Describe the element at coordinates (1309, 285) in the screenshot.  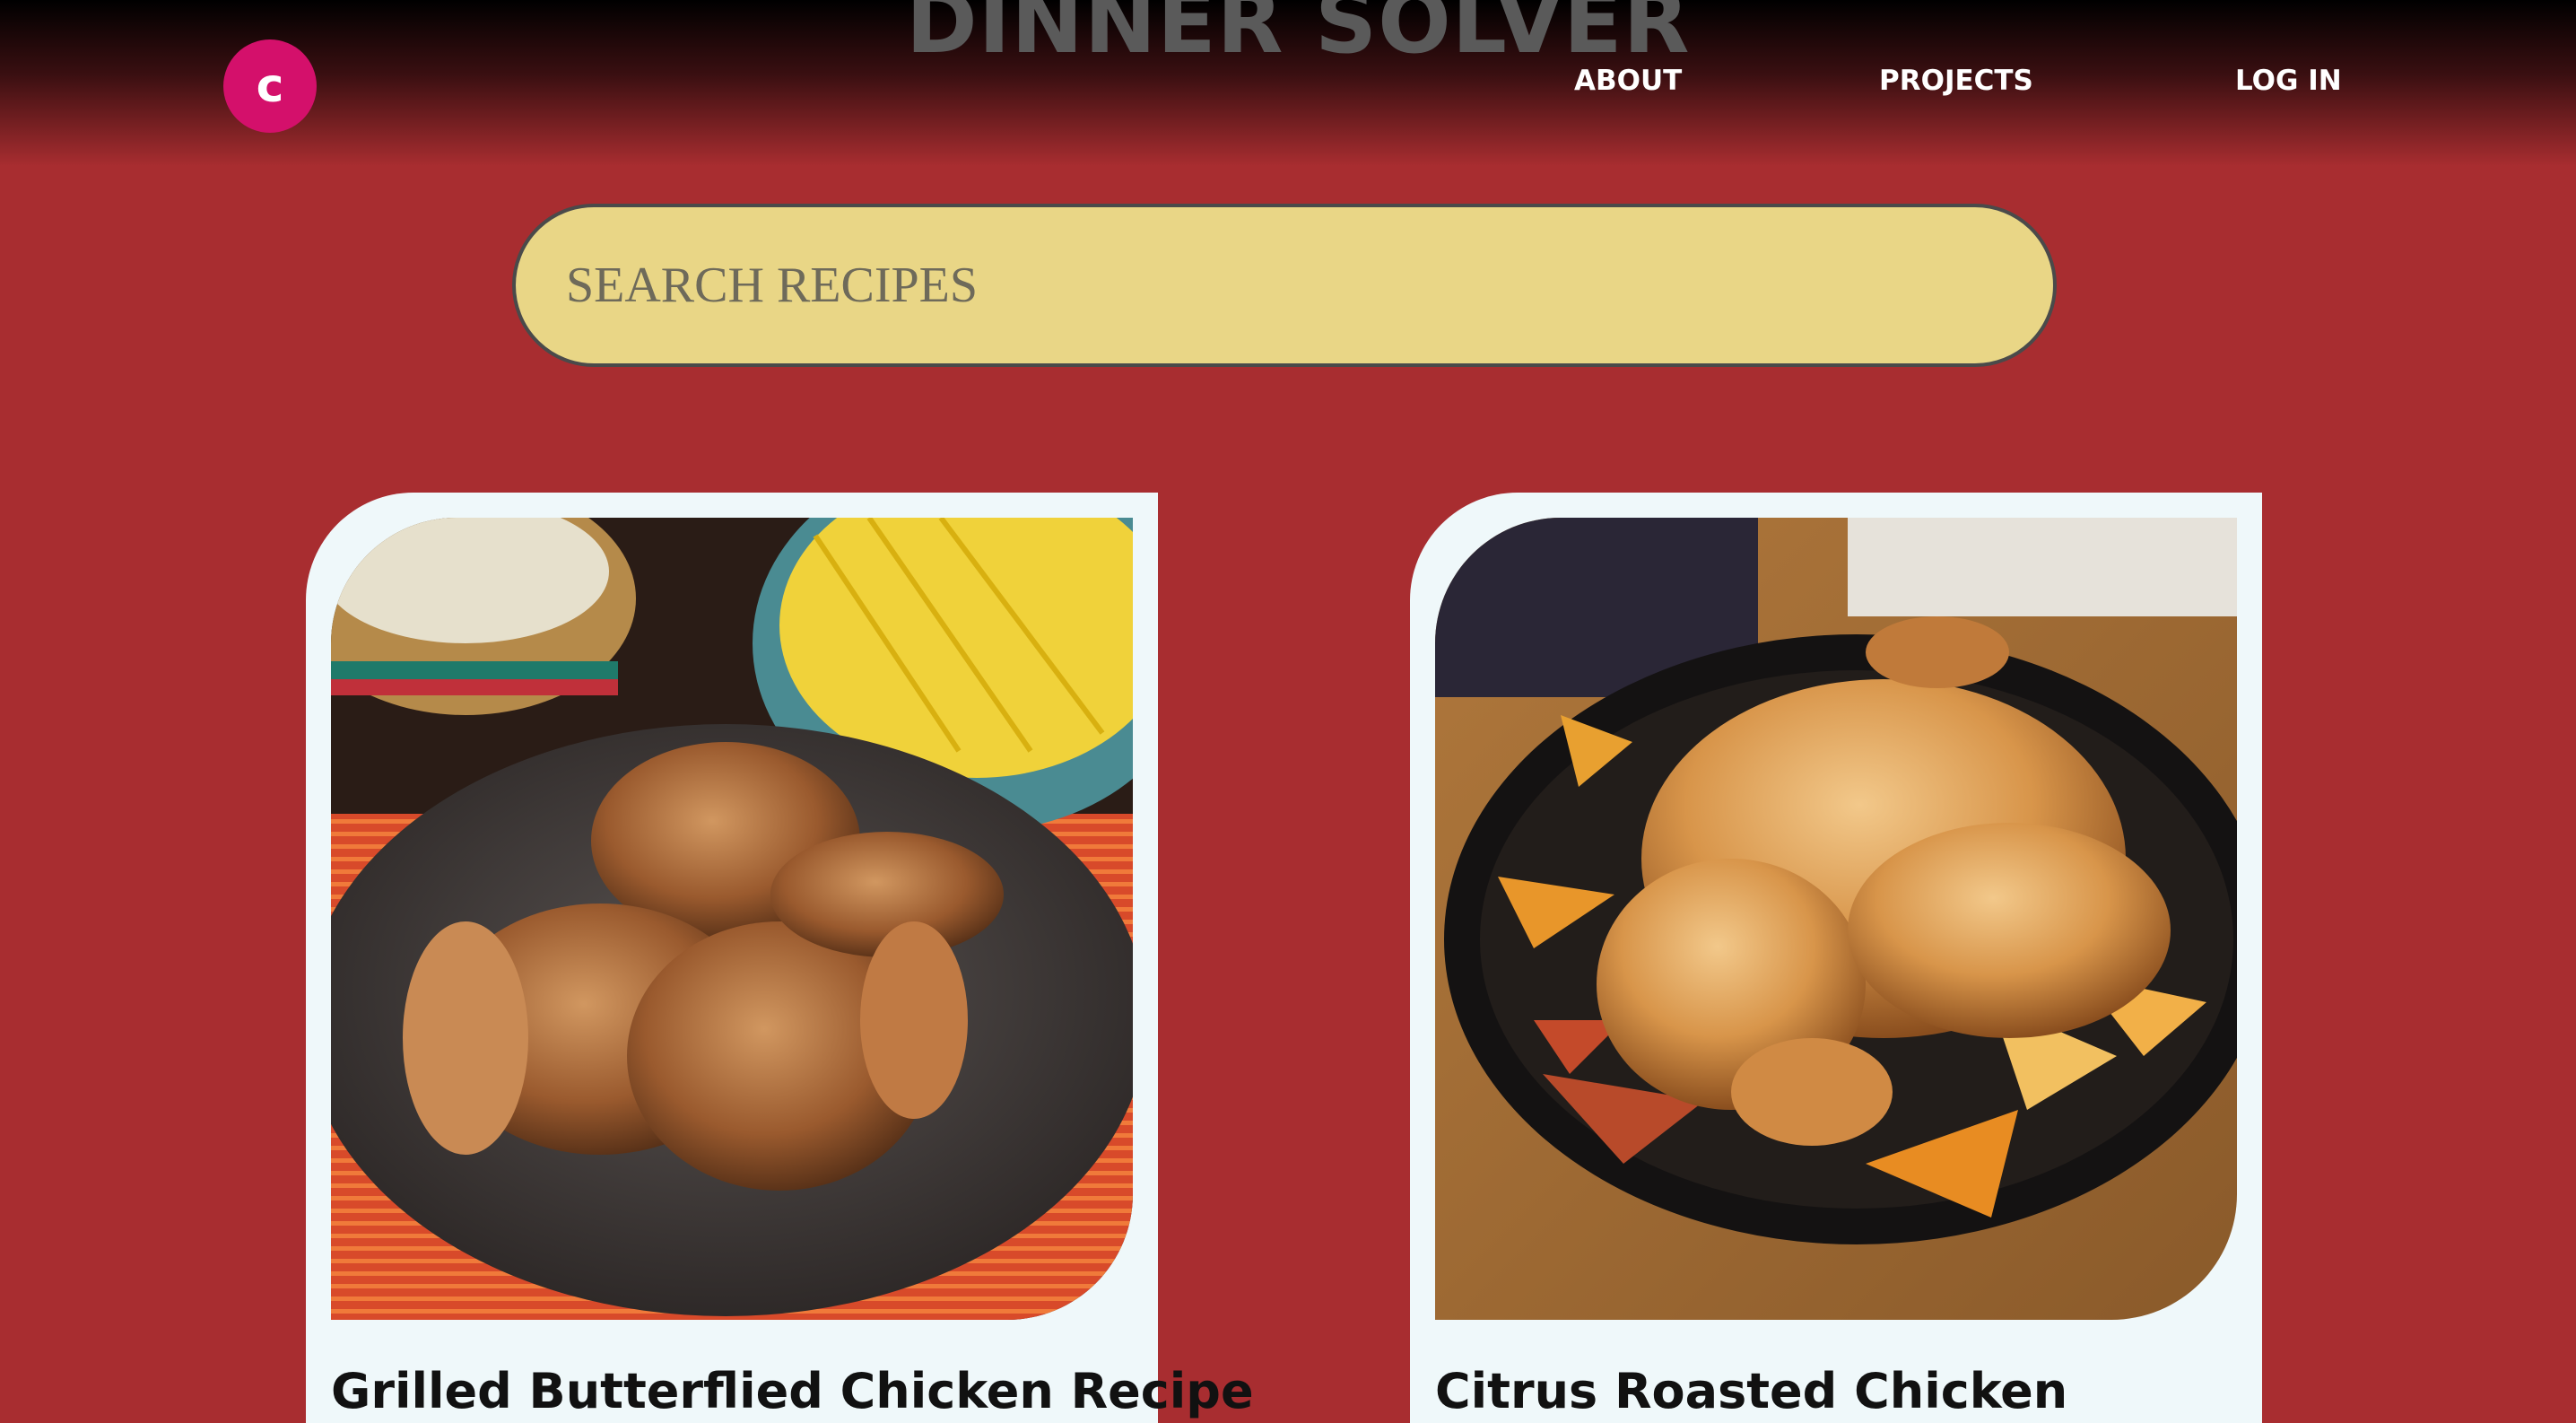
I see `search-input` at that location.